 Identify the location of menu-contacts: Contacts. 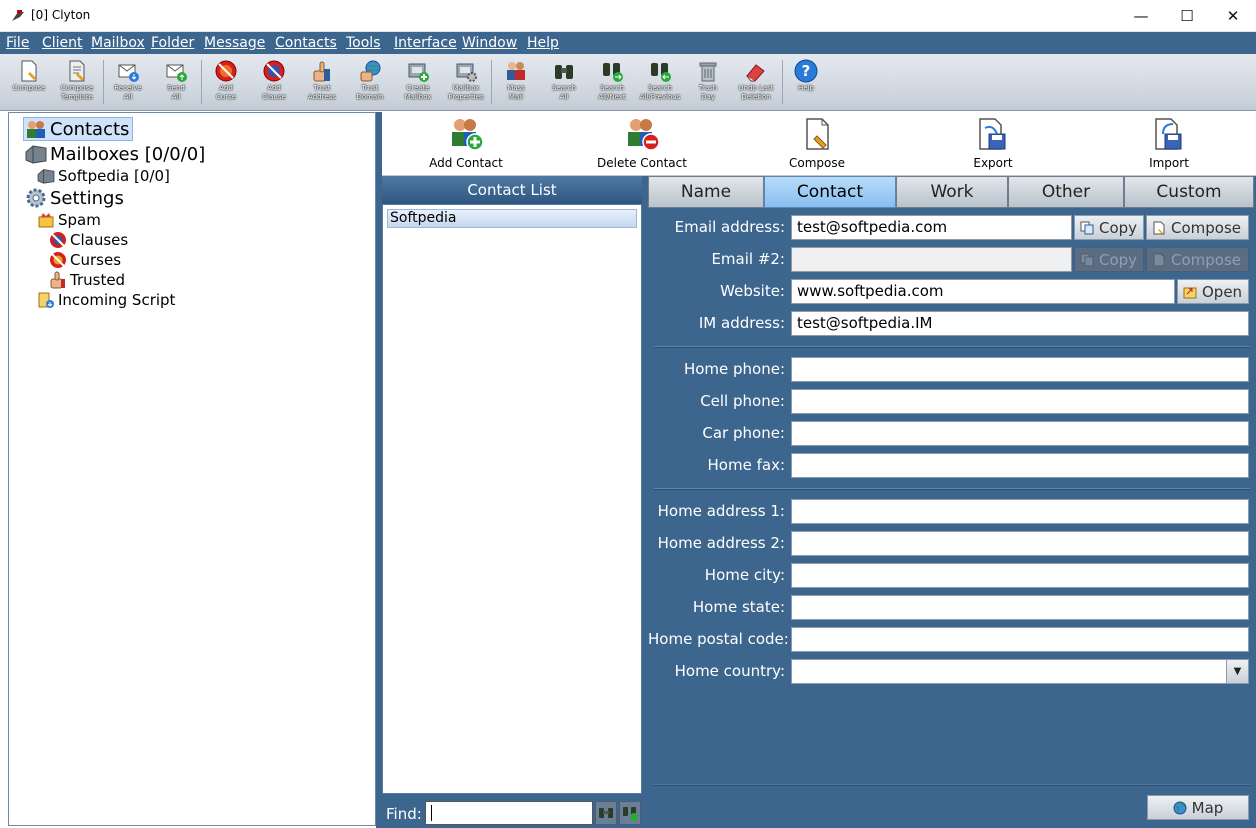
(306, 43).